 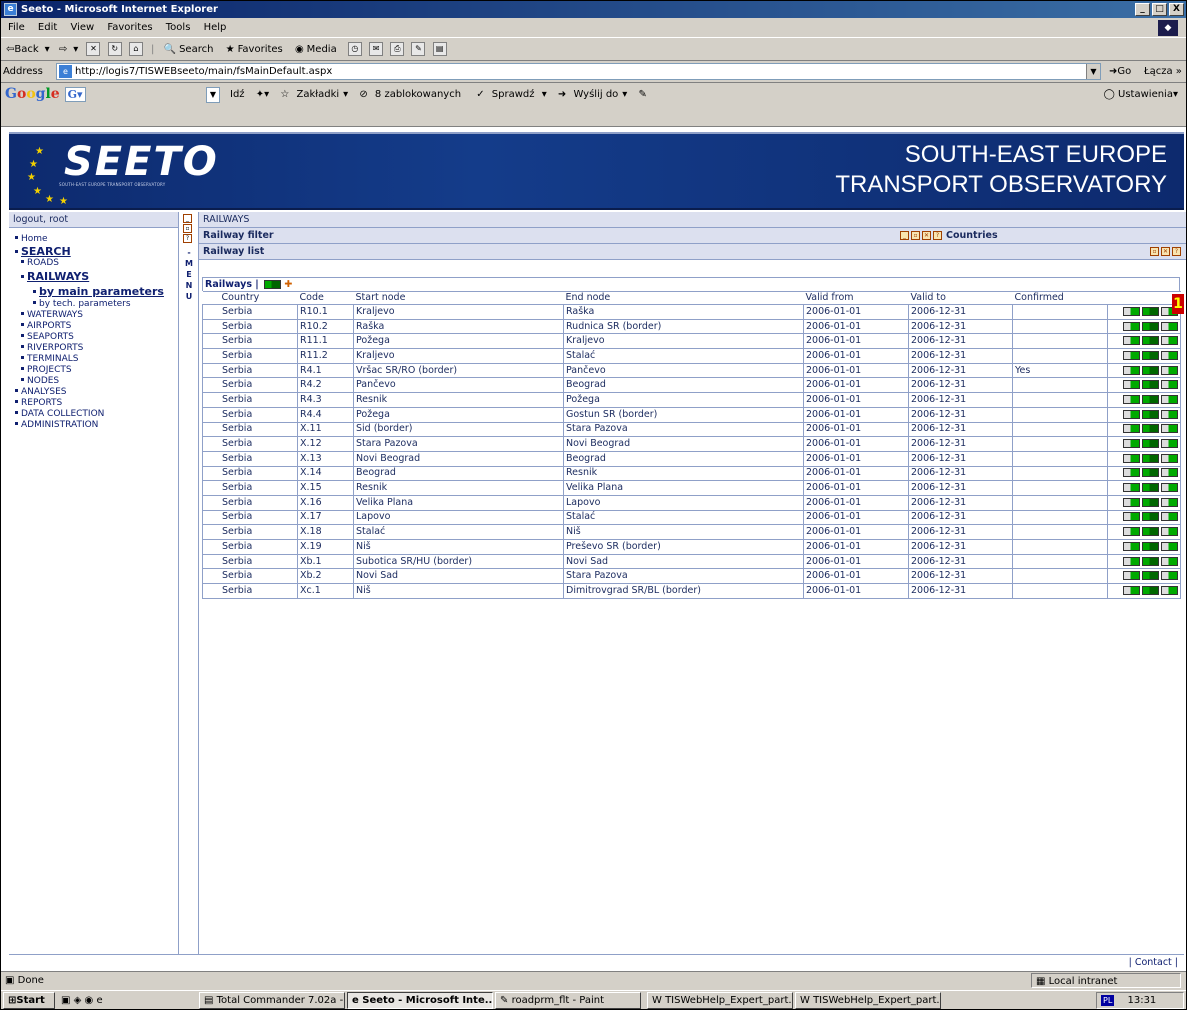 I want to click on menu-toggle: - M E N U, so click(x=189, y=274).